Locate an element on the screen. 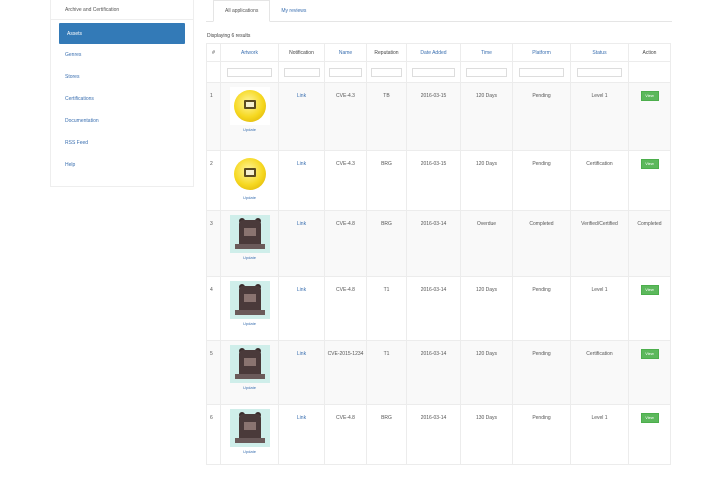 This screenshot has width=720, height=480. reputation-cell: BRG is located at coordinates (386, 180).